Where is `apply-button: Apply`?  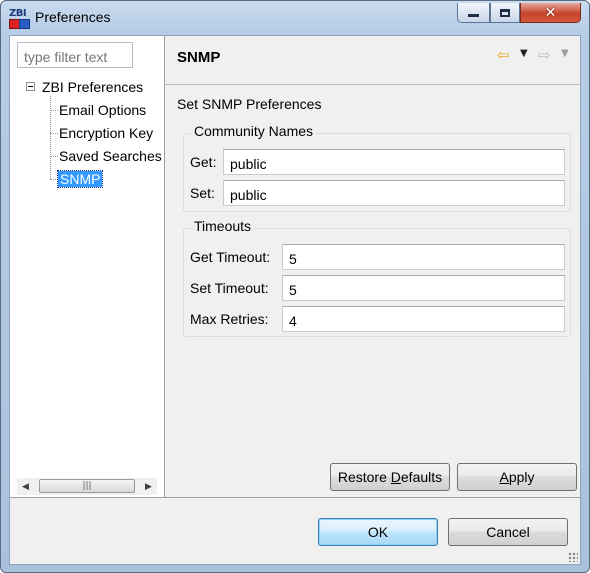 apply-button: Apply is located at coordinates (517, 477).